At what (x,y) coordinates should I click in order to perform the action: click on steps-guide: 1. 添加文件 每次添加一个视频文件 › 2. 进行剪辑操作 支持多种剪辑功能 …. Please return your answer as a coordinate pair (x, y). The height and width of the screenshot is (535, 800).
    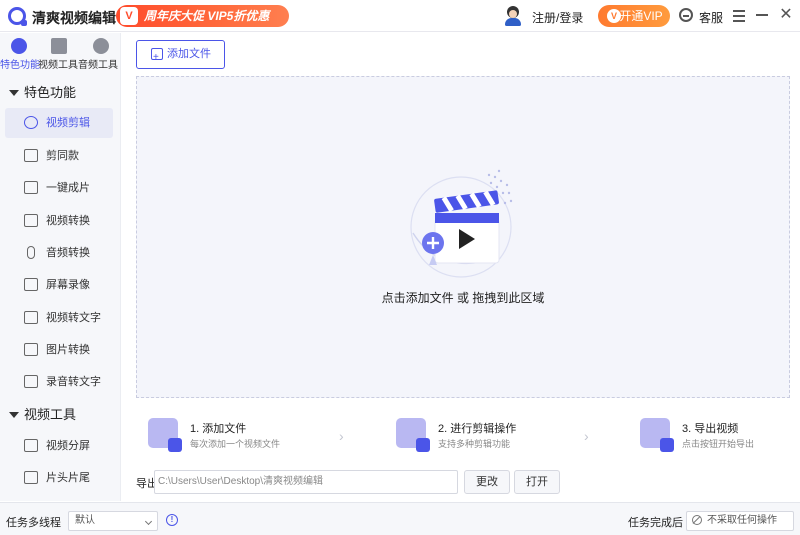
    Looking at the image, I should click on (463, 434).